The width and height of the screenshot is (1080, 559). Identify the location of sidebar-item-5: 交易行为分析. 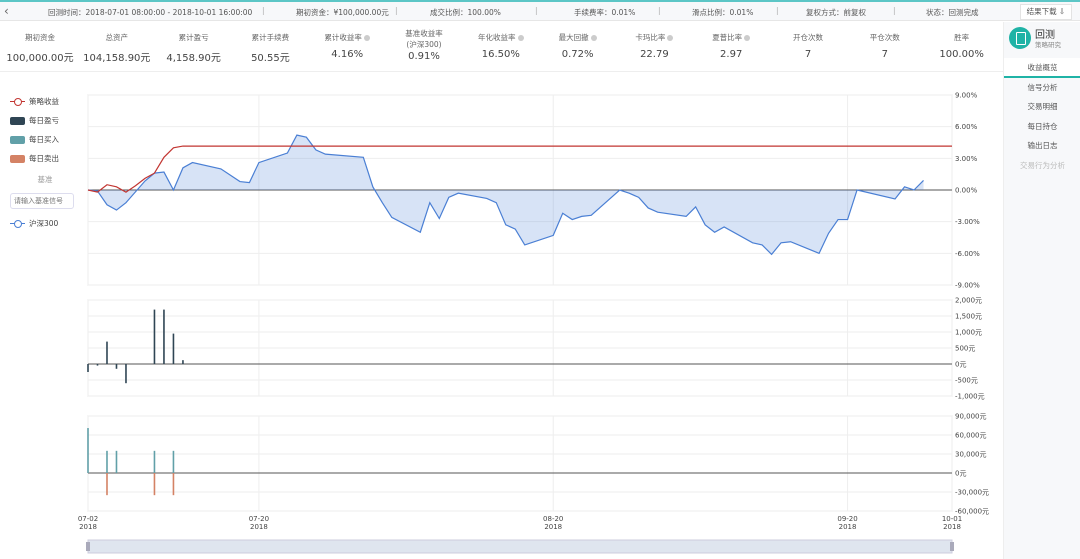
(1042, 166).